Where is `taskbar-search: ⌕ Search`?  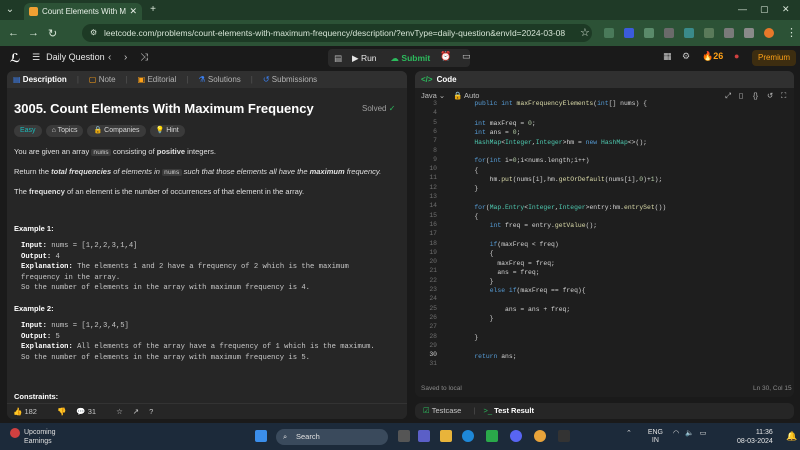 taskbar-search: ⌕ Search is located at coordinates (332, 437).